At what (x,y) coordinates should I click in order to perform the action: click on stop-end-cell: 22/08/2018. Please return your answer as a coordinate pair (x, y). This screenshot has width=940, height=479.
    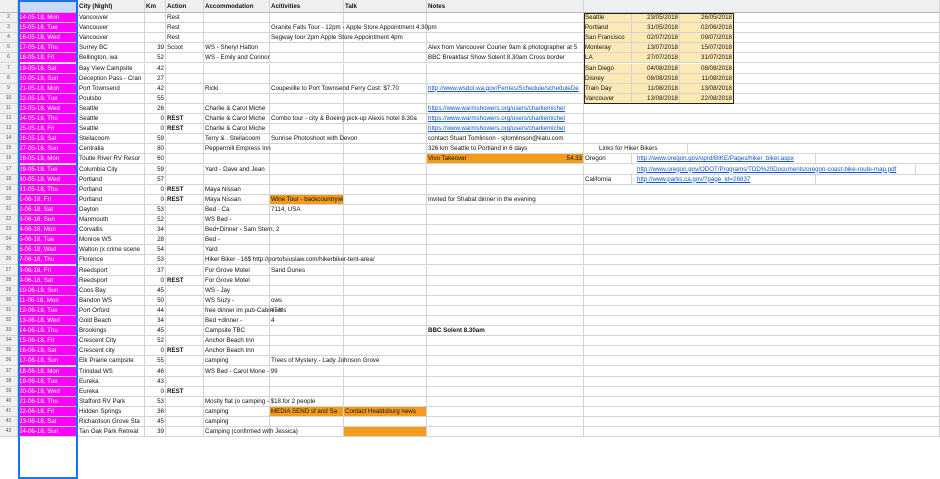
    Looking at the image, I should click on (707, 98).